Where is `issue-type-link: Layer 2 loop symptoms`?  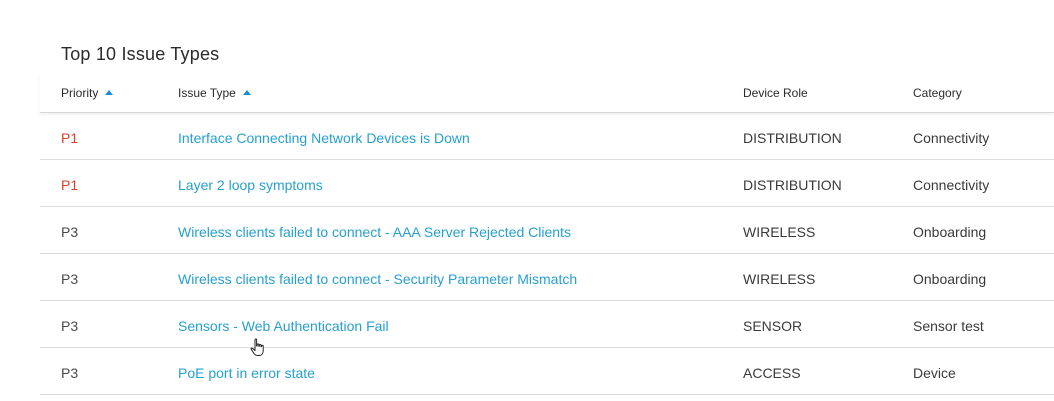 issue-type-link: Layer 2 loop symptoms is located at coordinates (250, 185).